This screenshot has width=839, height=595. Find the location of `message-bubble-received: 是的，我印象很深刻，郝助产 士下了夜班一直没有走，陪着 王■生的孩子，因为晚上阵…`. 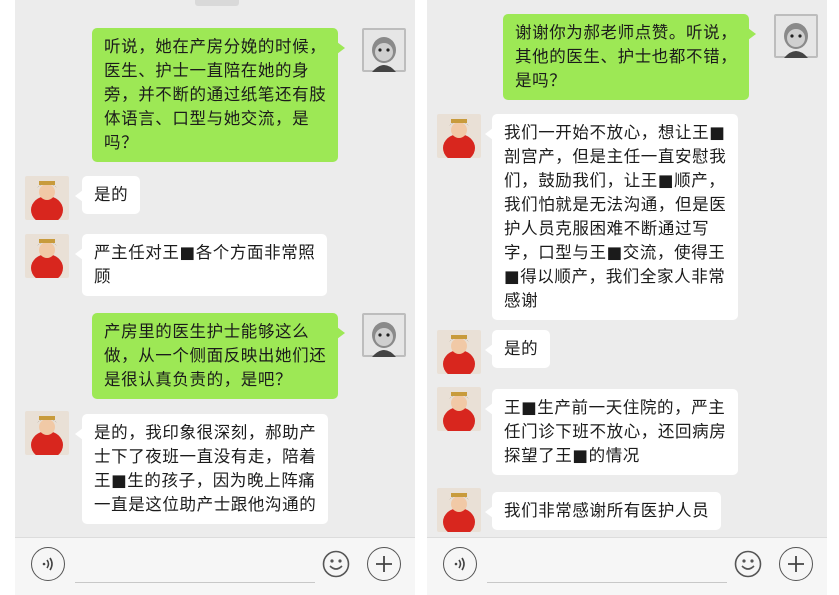

message-bubble-received: 是的，我印象很深刻，郝助产 士下了夜班一直没有走，陪着 王■生的孩子，因为晚上阵… is located at coordinates (201, 469).